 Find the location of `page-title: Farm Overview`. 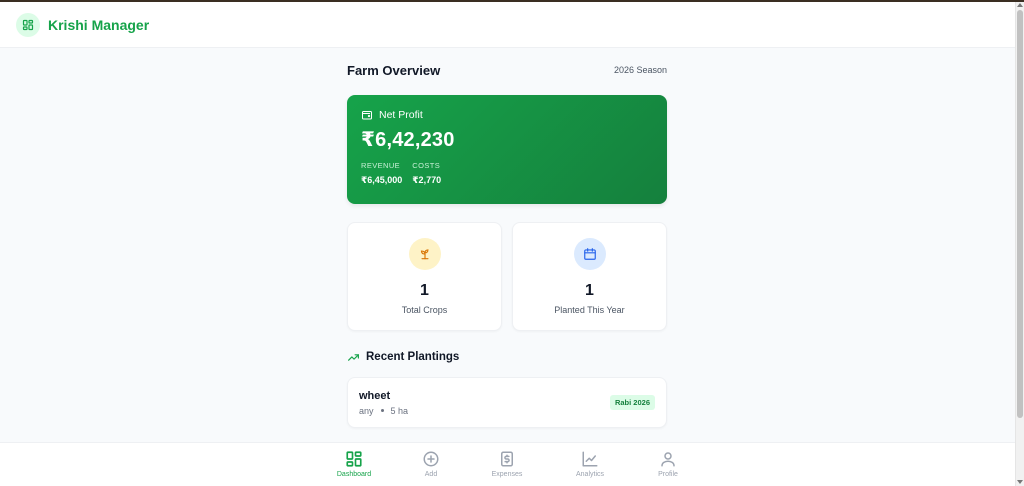

page-title: Farm Overview is located at coordinates (394, 70).